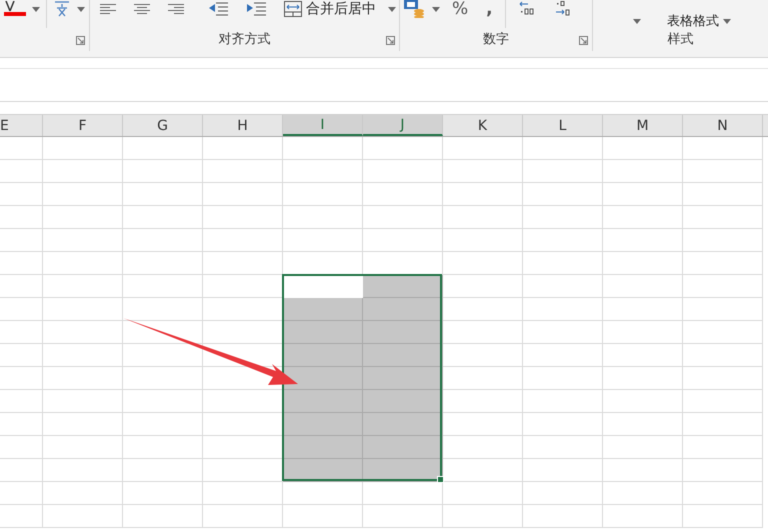 This screenshot has height=531, width=768. Describe the element at coordinates (563, 9) in the screenshot. I see `decrease-decimal-icon` at that location.